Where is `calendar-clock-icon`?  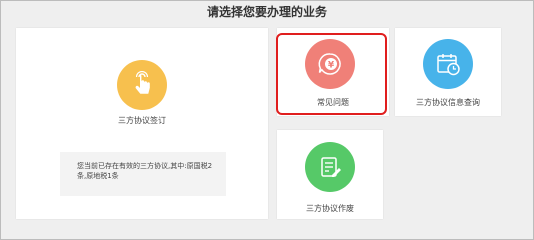 calendar-clock-icon is located at coordinates (448, 65).